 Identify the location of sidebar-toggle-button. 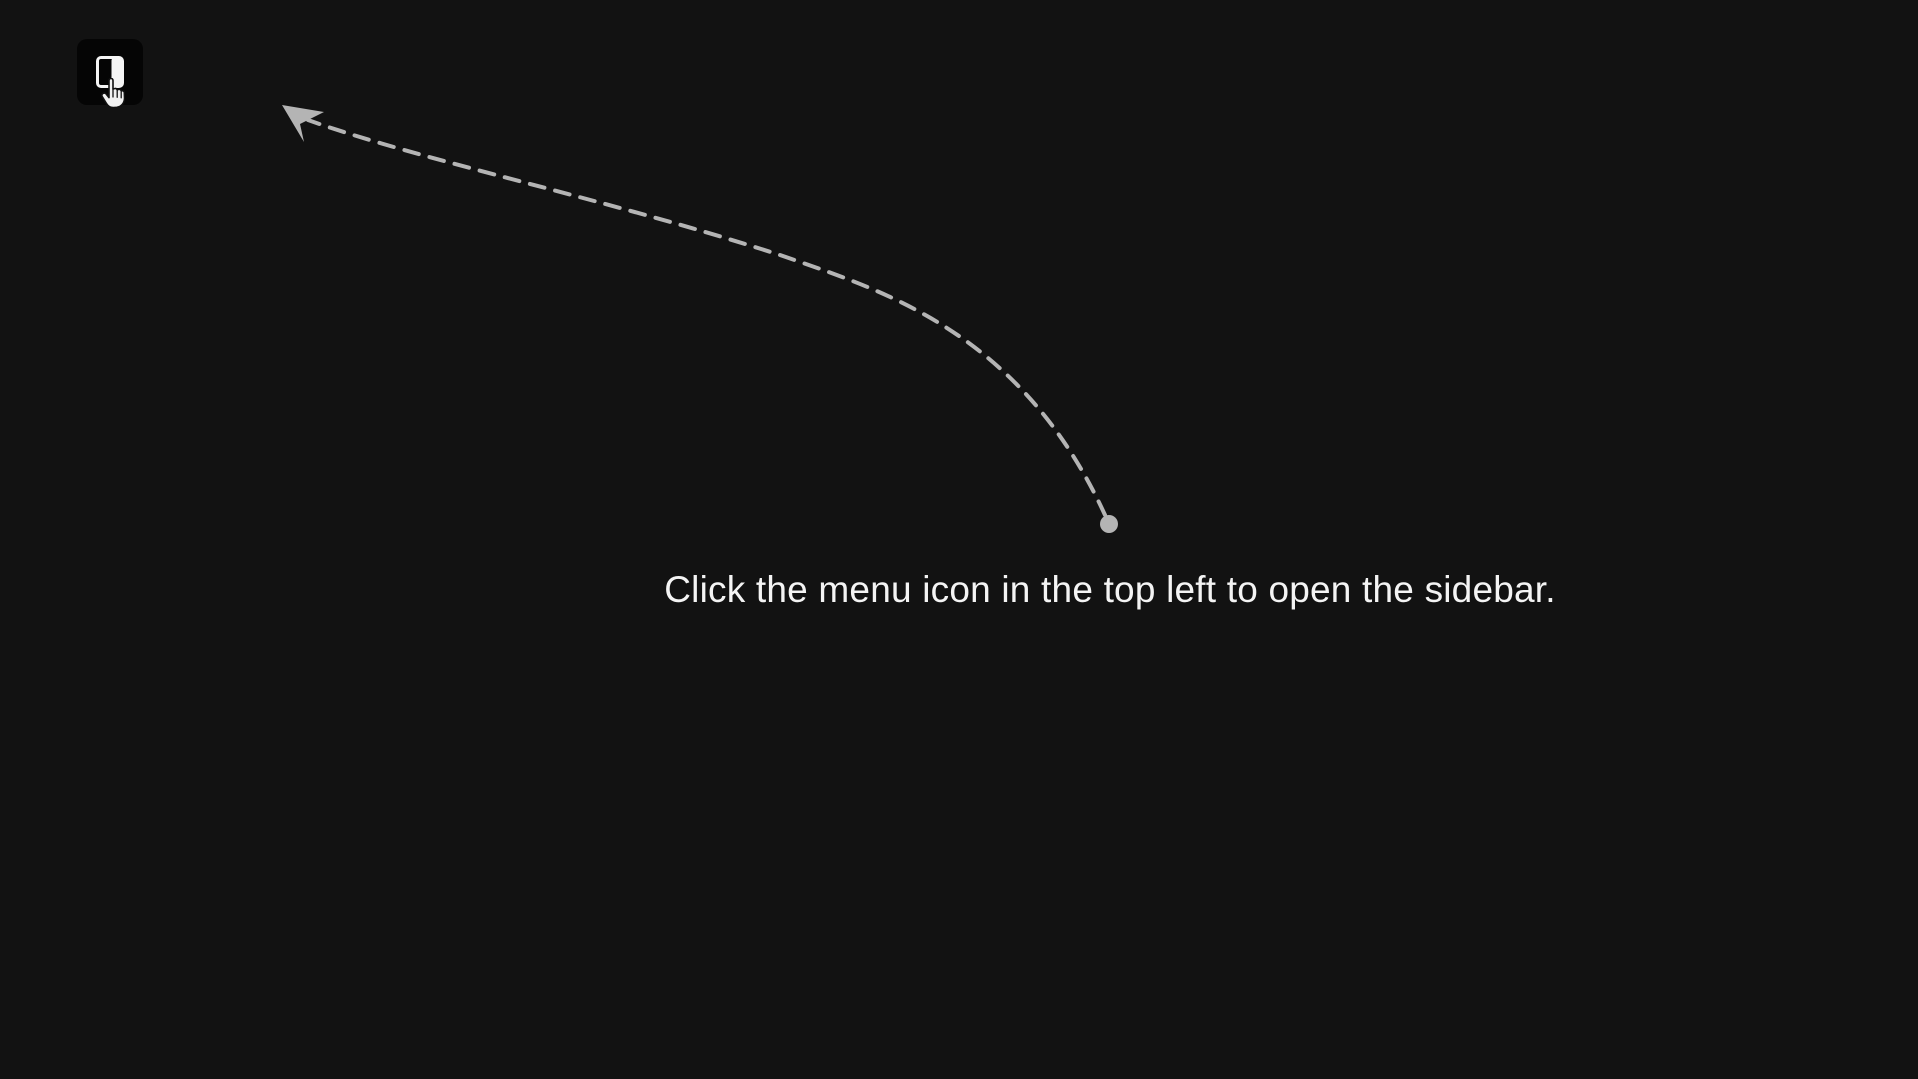
(110, 72).